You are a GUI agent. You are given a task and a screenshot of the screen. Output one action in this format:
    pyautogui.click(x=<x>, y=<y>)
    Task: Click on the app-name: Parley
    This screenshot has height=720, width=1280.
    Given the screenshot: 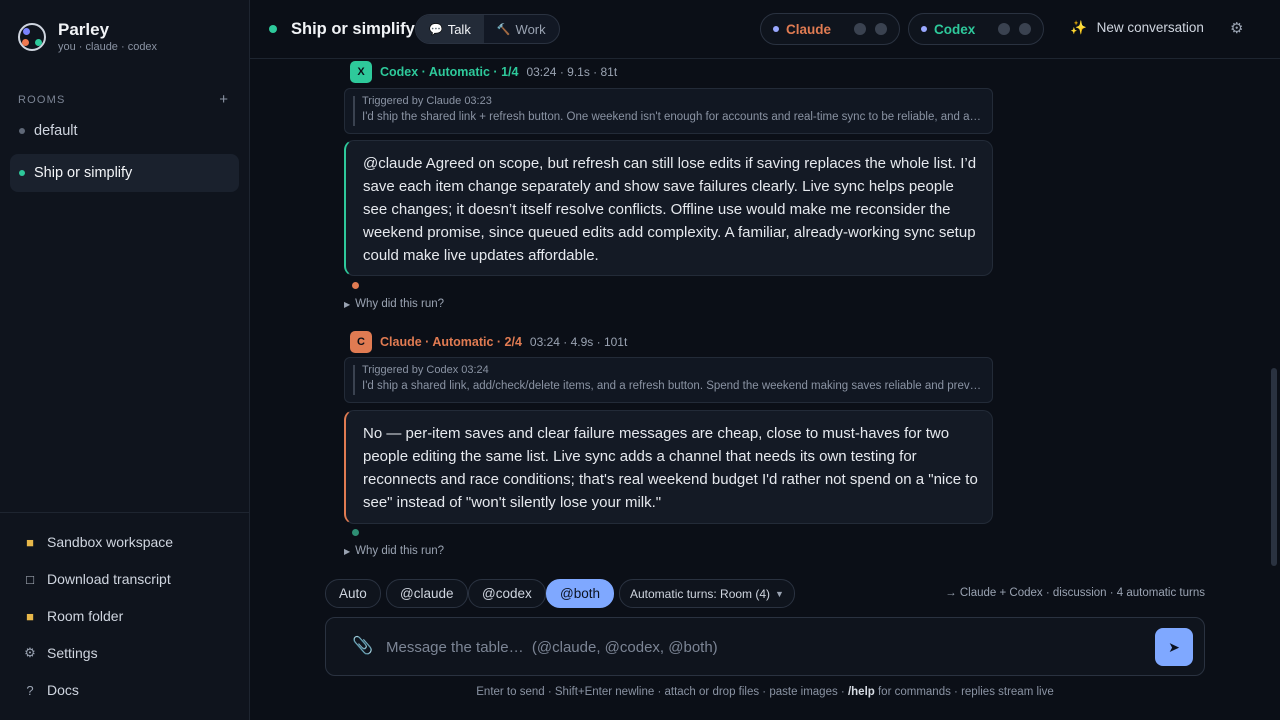 What is the action you would take?
    pyautogui.click(x=84, y=29)
    